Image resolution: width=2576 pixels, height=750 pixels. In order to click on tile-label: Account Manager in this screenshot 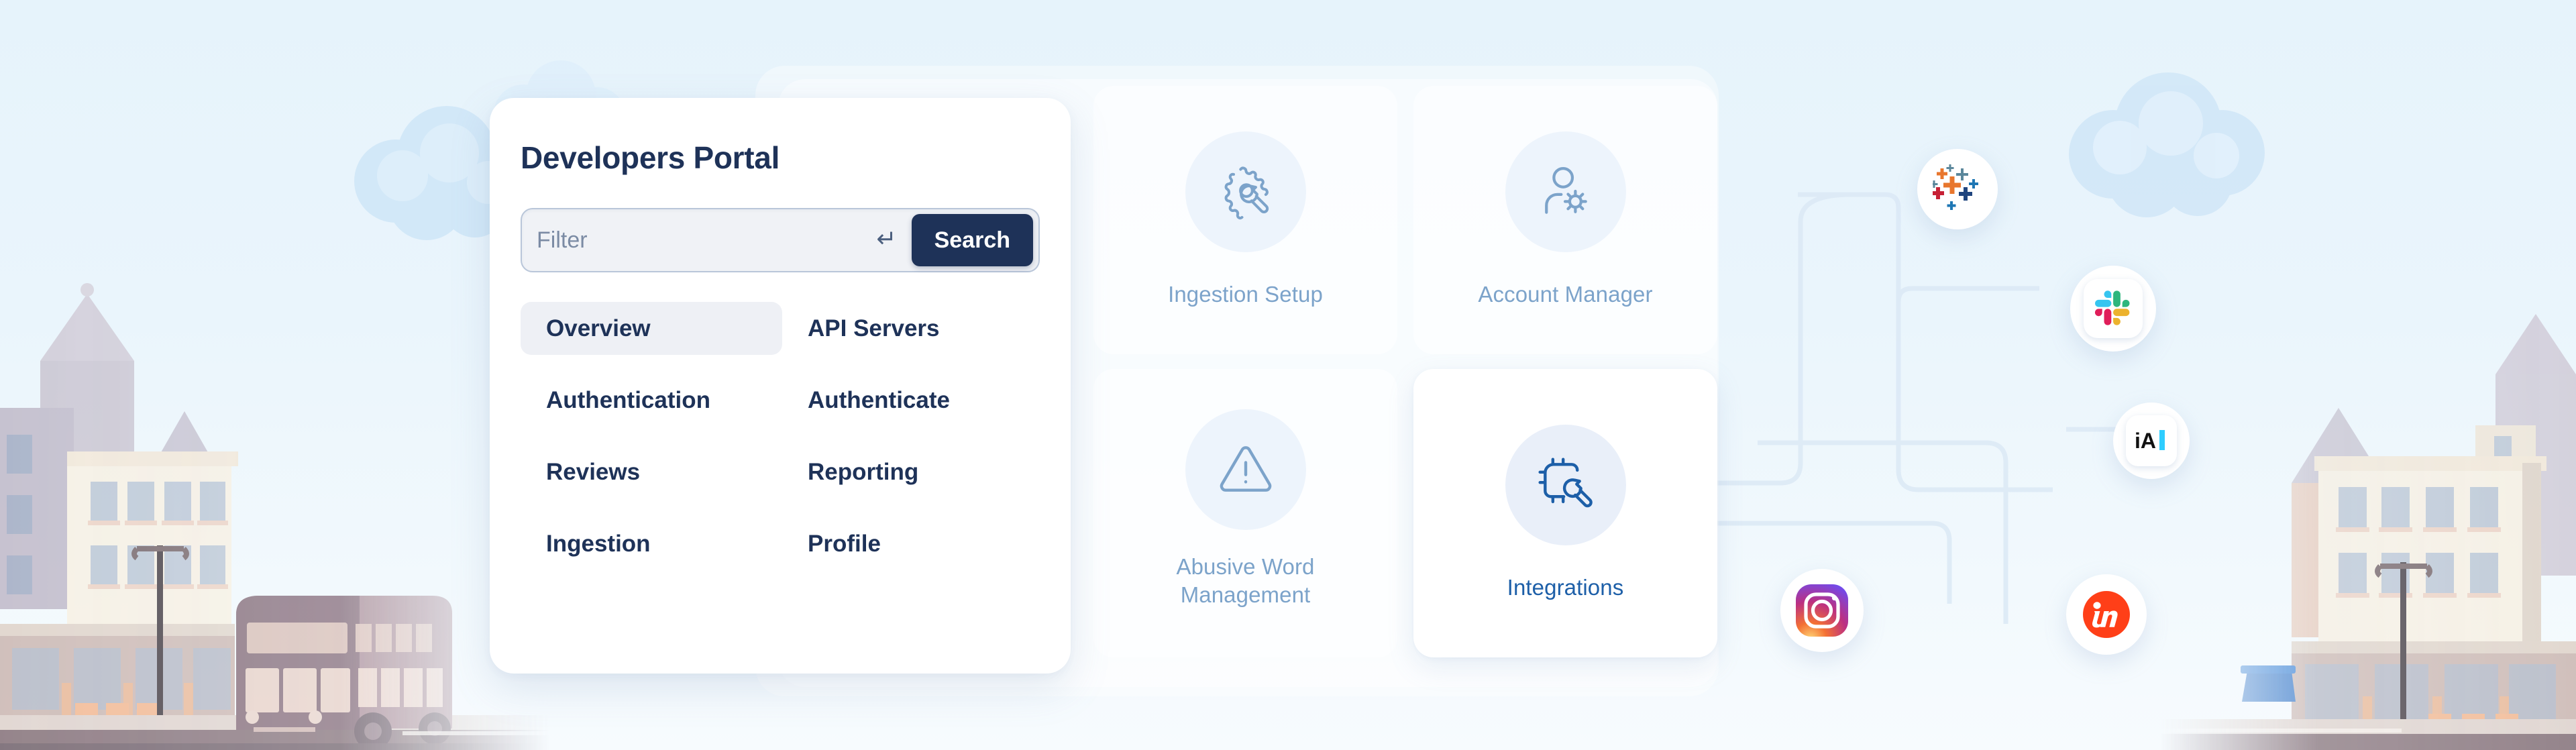, I will do `click(1565, 294)`.